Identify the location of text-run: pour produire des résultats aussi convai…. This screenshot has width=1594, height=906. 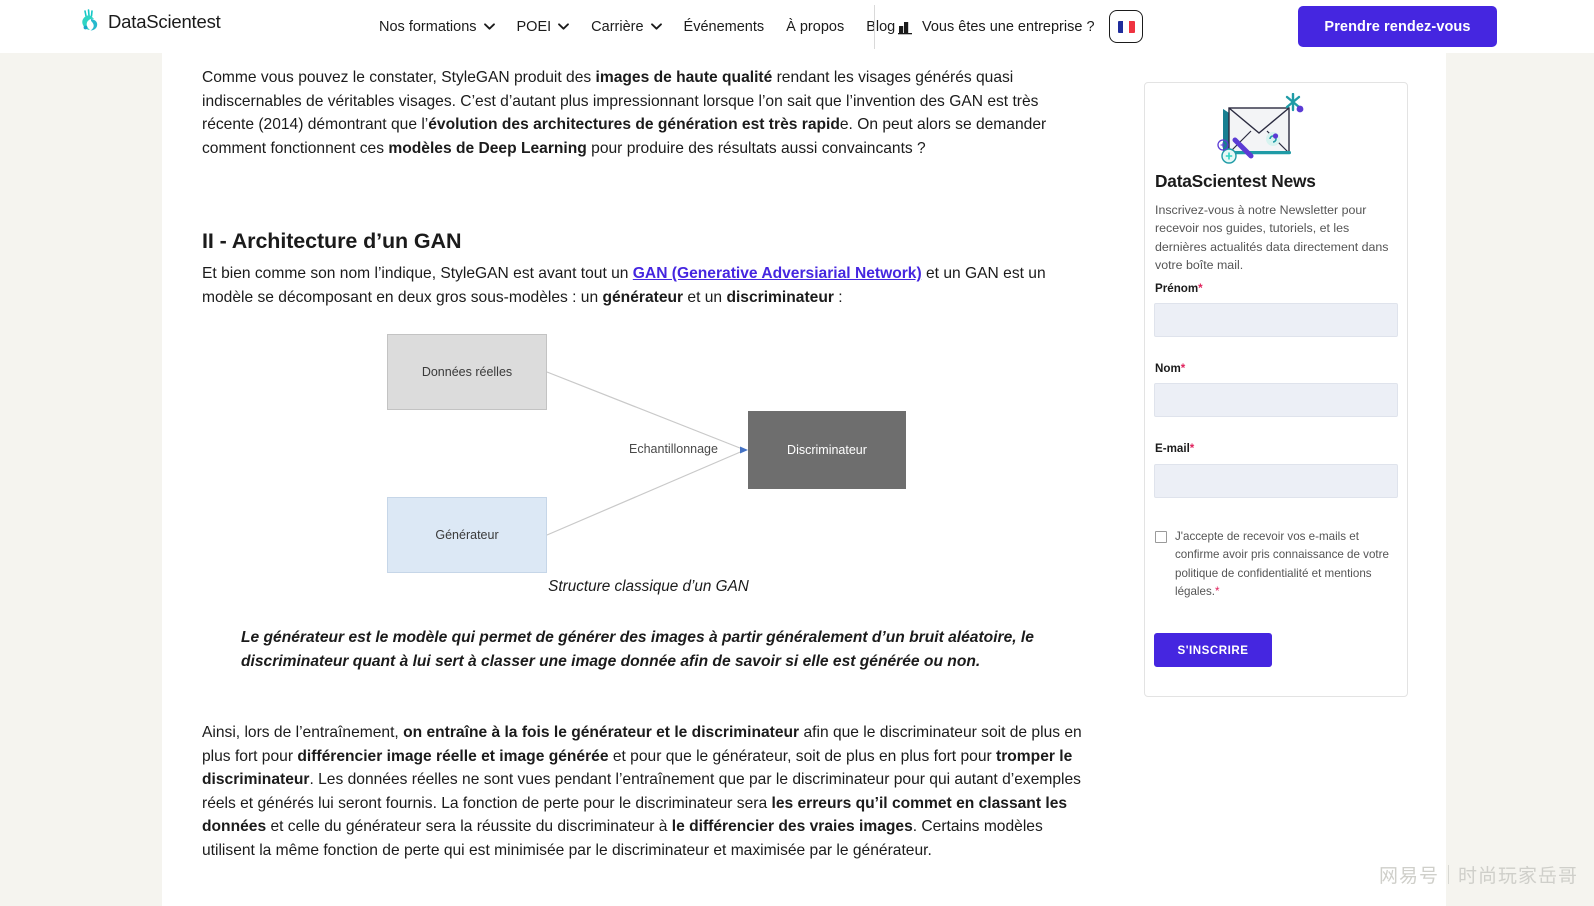
(756, 148).